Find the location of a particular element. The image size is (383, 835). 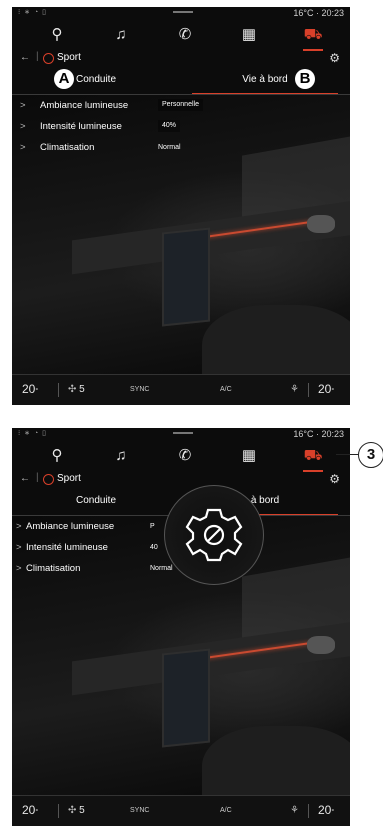

settings-zoom-callout is located at coordinates (214, 535).